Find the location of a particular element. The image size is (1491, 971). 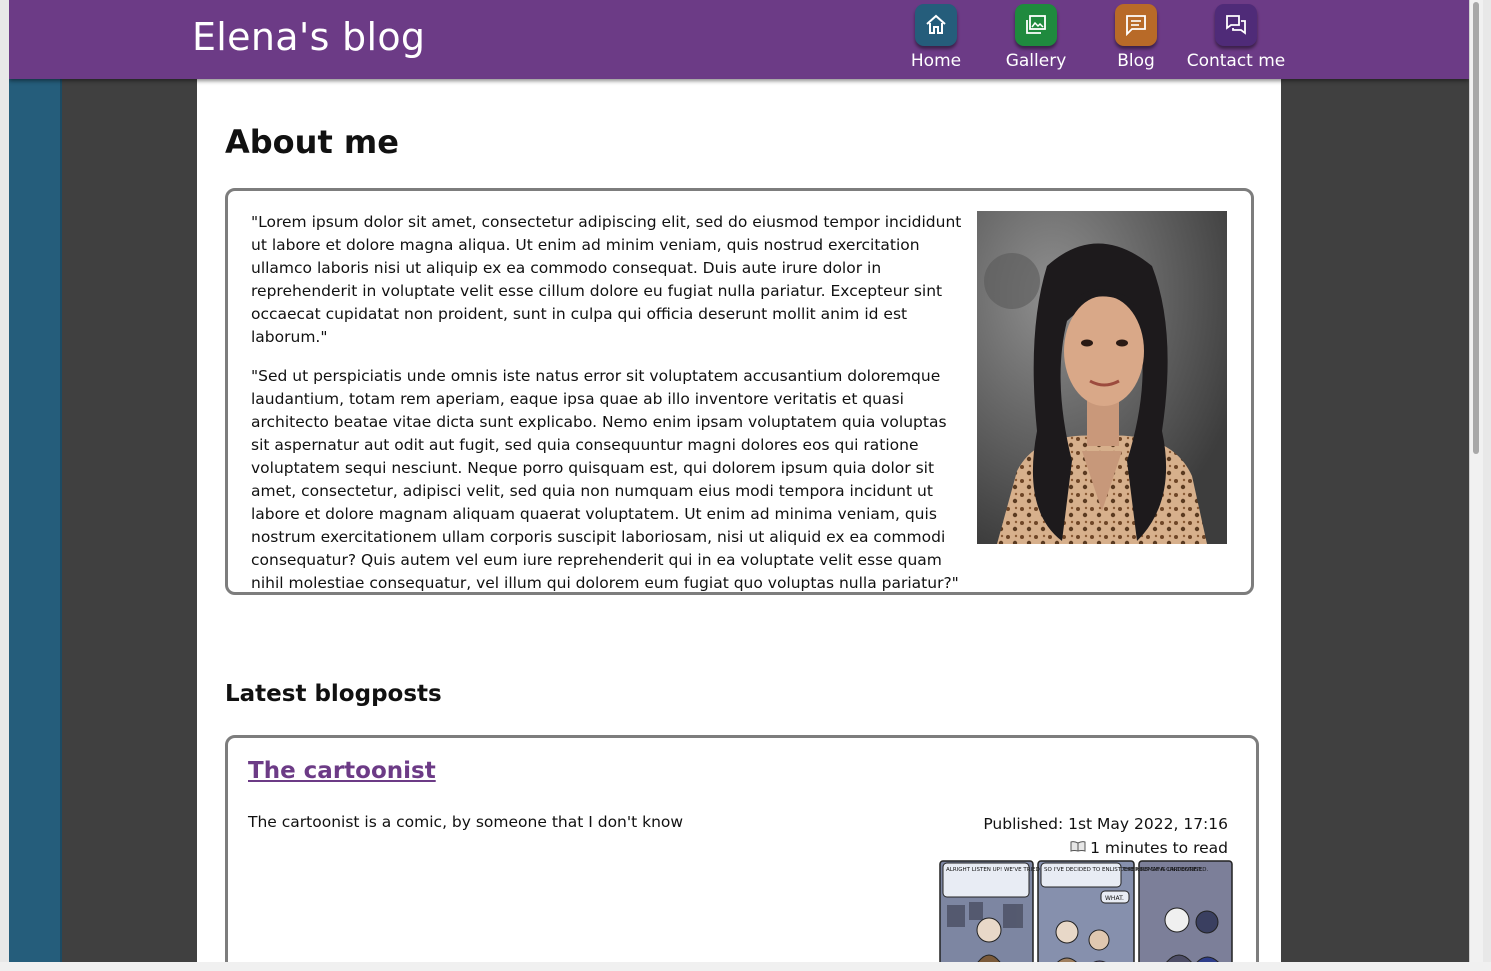

nav-blog: Blog is located at coordinates (1136, 38).